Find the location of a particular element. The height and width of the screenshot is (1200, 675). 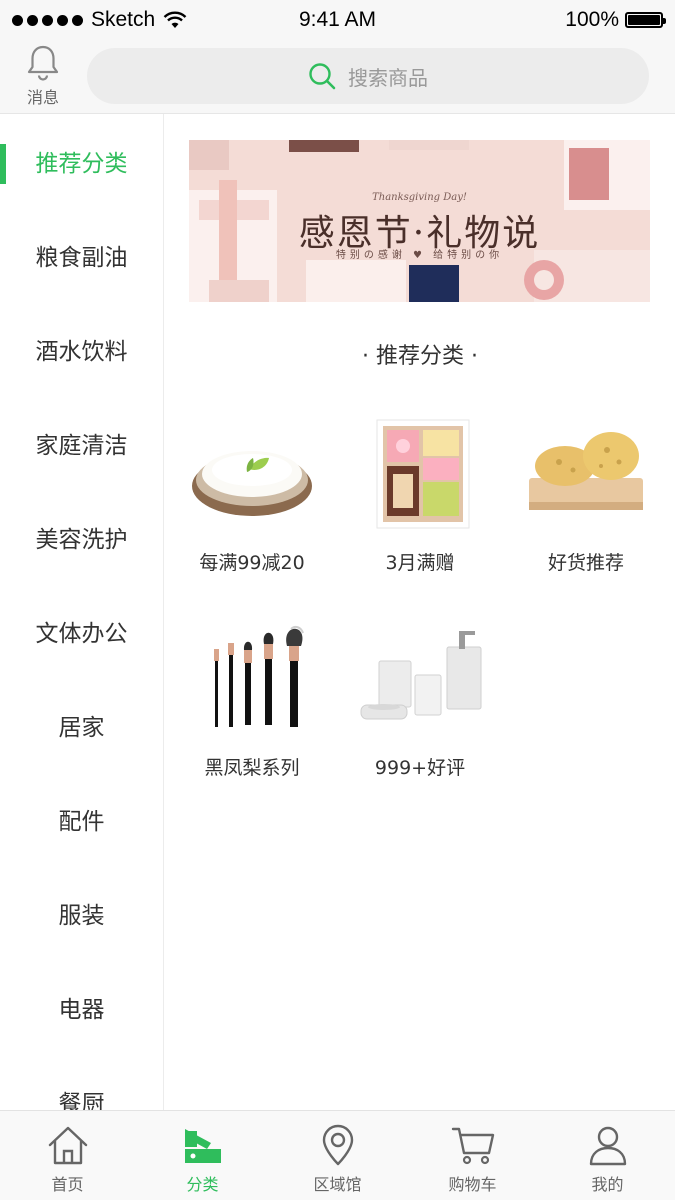

sidebar-item-label: 电器 is located at coordinates (81, 1010).